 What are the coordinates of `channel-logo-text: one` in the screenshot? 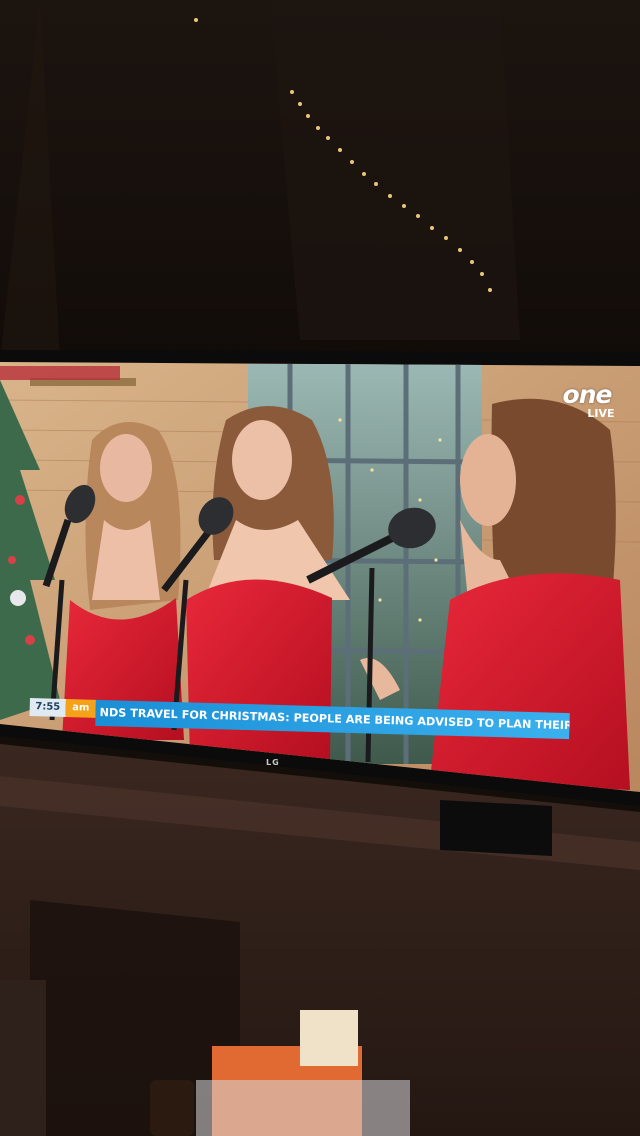 It's located at (587, 394).